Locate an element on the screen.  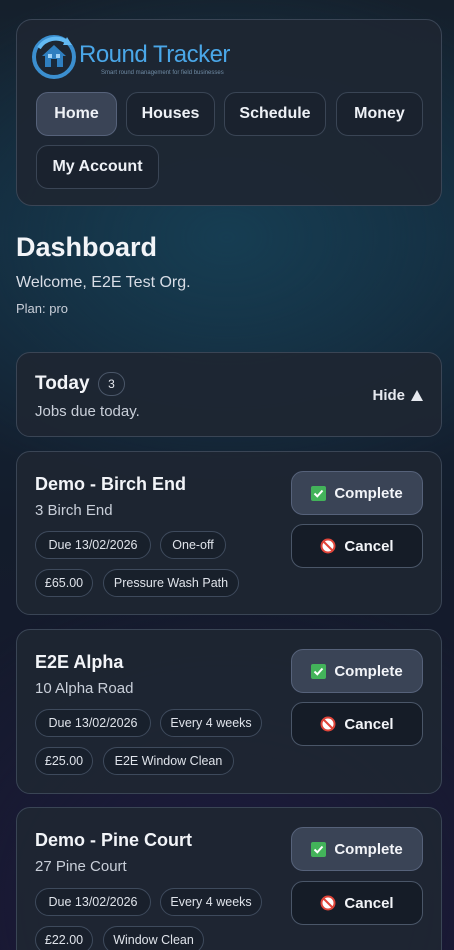
today-subtitle: Jobs due today. is located at coordinates (87, 411).